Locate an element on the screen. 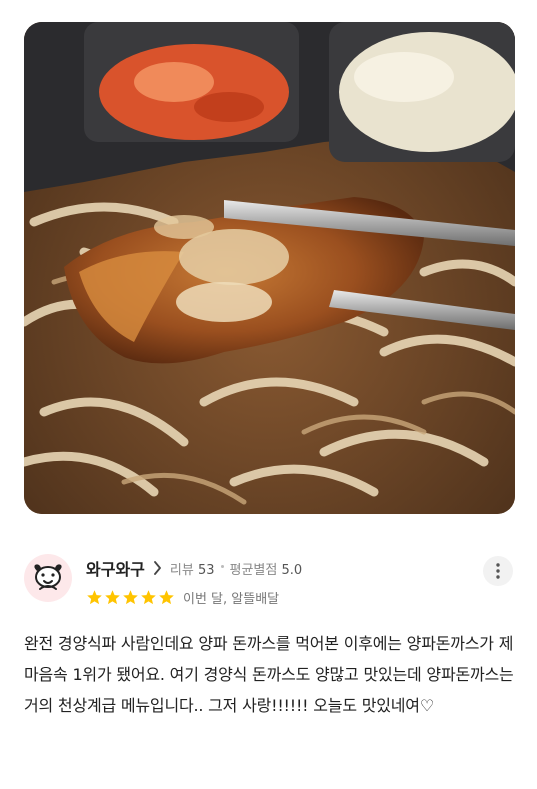 The height and width of the screenshot is (789, 537). star-rating is located at coordinates (130, 597).